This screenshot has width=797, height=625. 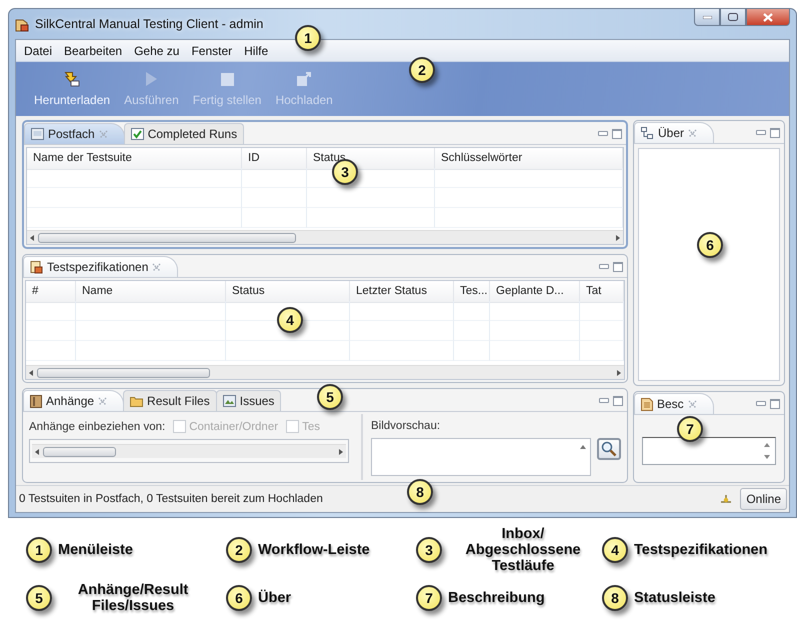 What do you see at coordinates (211, 51) in the screenshot?
I see `menu-item: Fenster` at bounding box center [211, 51].